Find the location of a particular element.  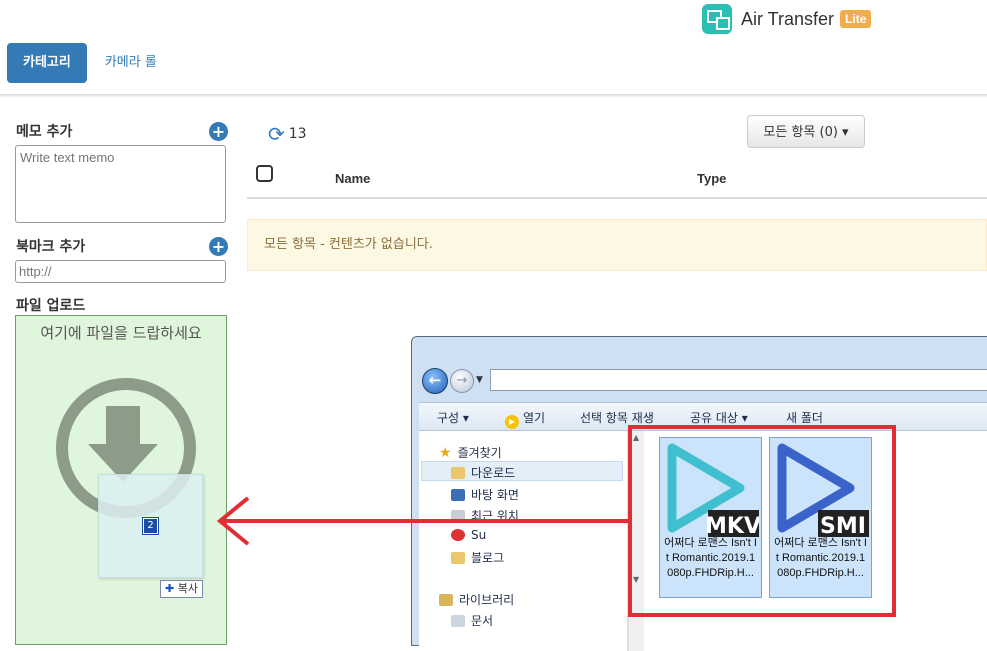

download-arrow-icon is located at coordinates (123, 426).